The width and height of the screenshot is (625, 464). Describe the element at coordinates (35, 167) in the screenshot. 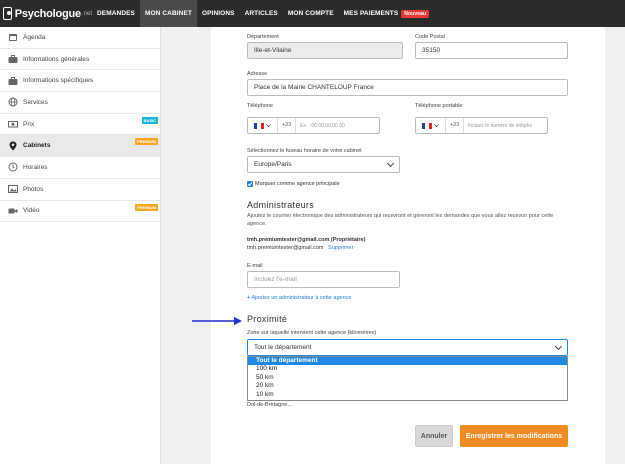

I see `sidebar-item-label: Horaires` at that location.